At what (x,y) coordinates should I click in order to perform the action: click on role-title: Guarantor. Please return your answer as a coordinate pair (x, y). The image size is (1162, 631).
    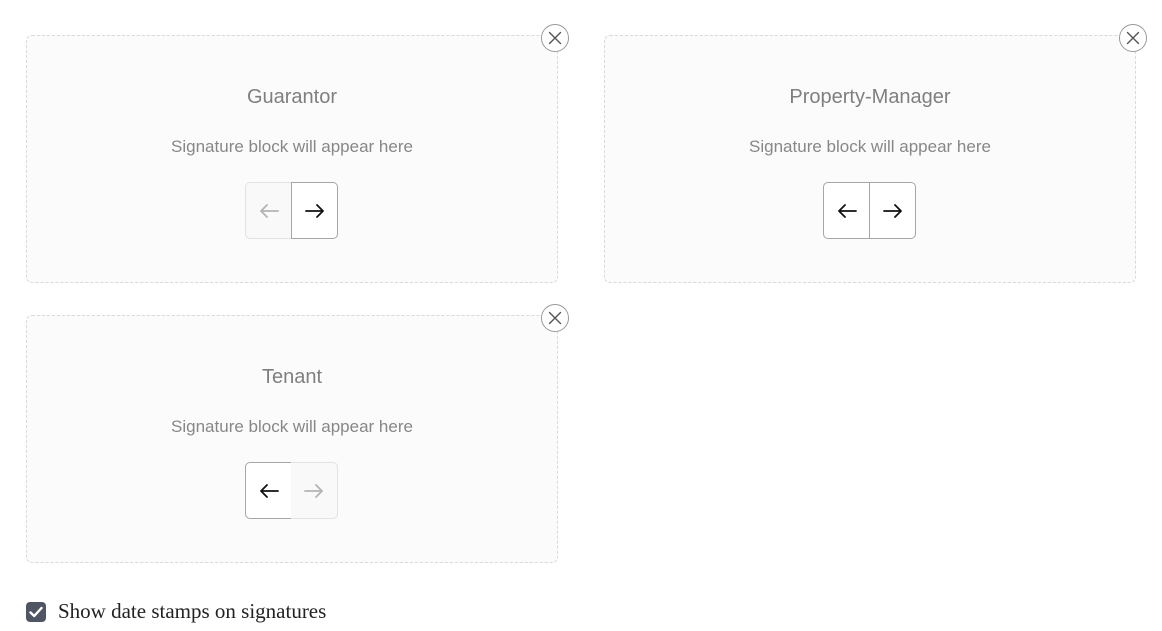
    Looking at the image, I should click on (292, 97).